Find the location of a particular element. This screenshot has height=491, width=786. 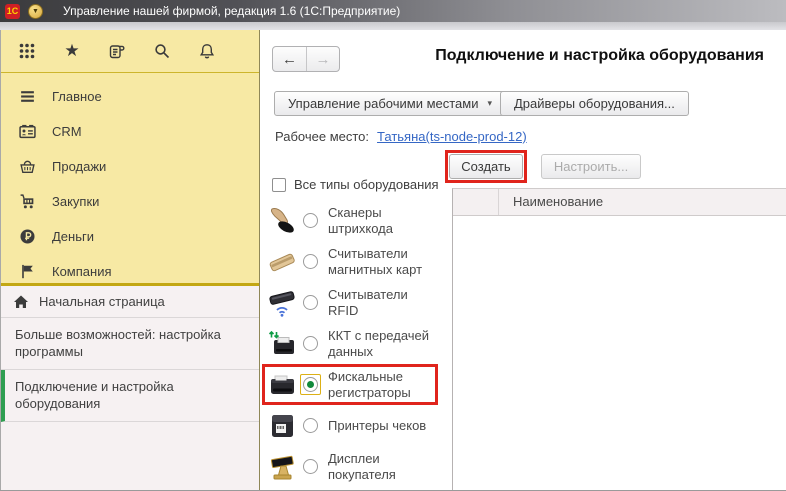

magnetic-card-reader-icon is located at coordinates (282, 262).